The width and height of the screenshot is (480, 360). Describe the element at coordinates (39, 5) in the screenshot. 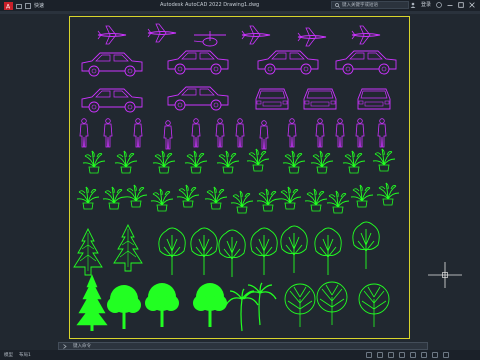

I see `quick-menu-label: 快速` at that location.